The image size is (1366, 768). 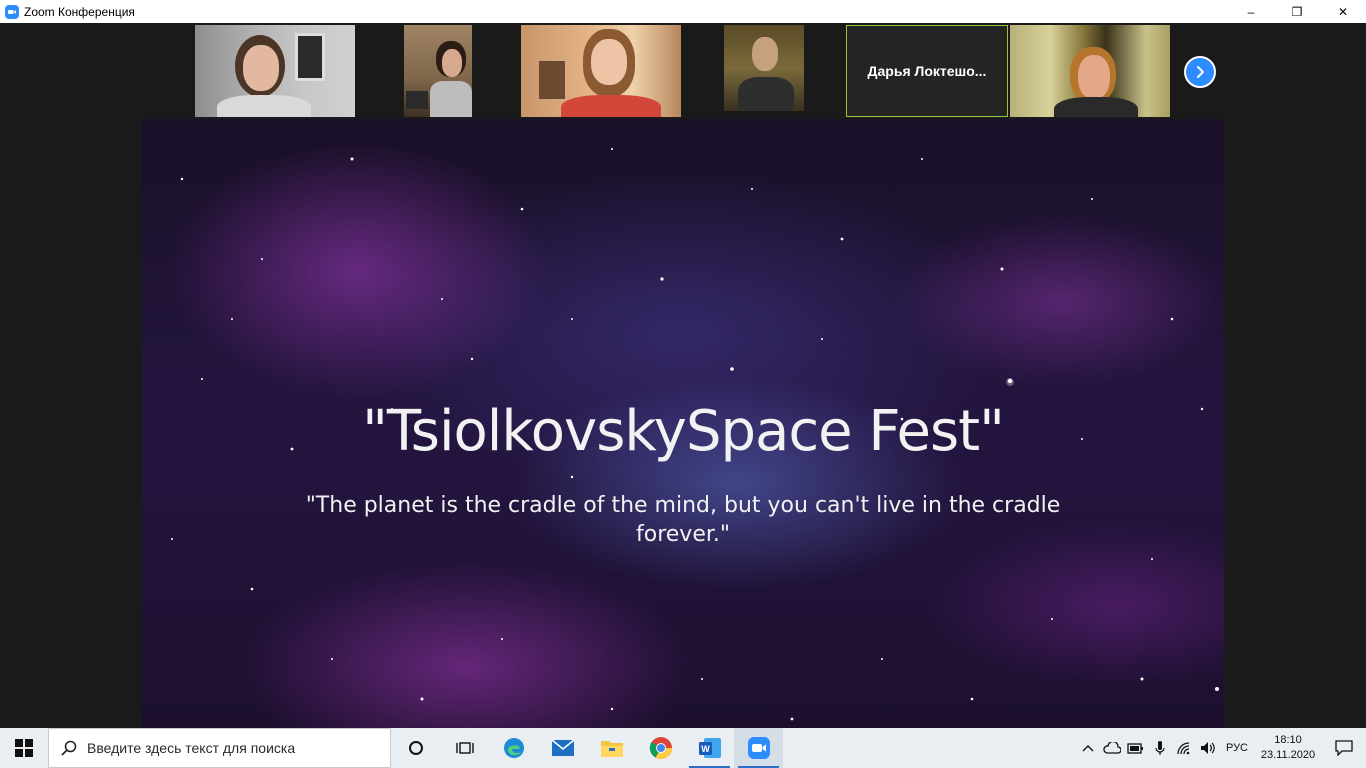 What do you see at coordinates (191, 748) in the screenshot?
I see `search-placeholder: Введите здесь текст для поиска` at bounding box center [191, 748].